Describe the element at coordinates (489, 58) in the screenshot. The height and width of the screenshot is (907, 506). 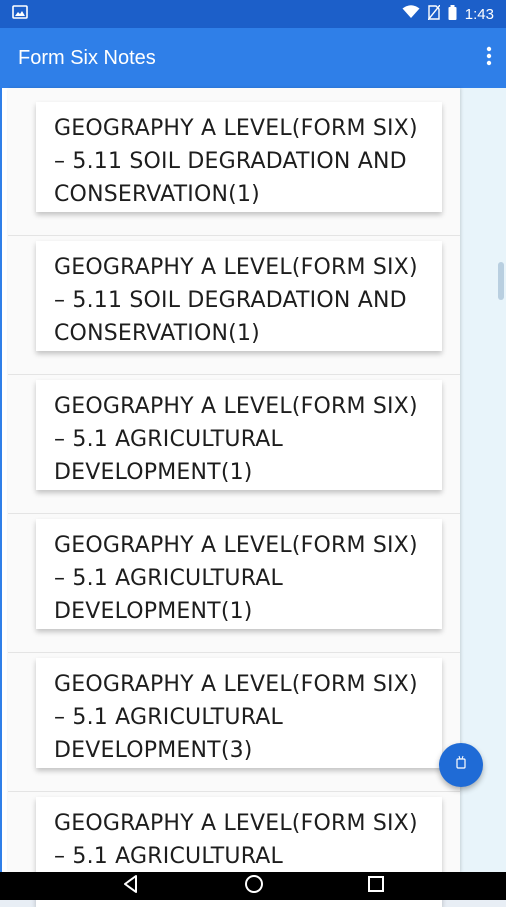
I see `more-vert-icon` at that location.